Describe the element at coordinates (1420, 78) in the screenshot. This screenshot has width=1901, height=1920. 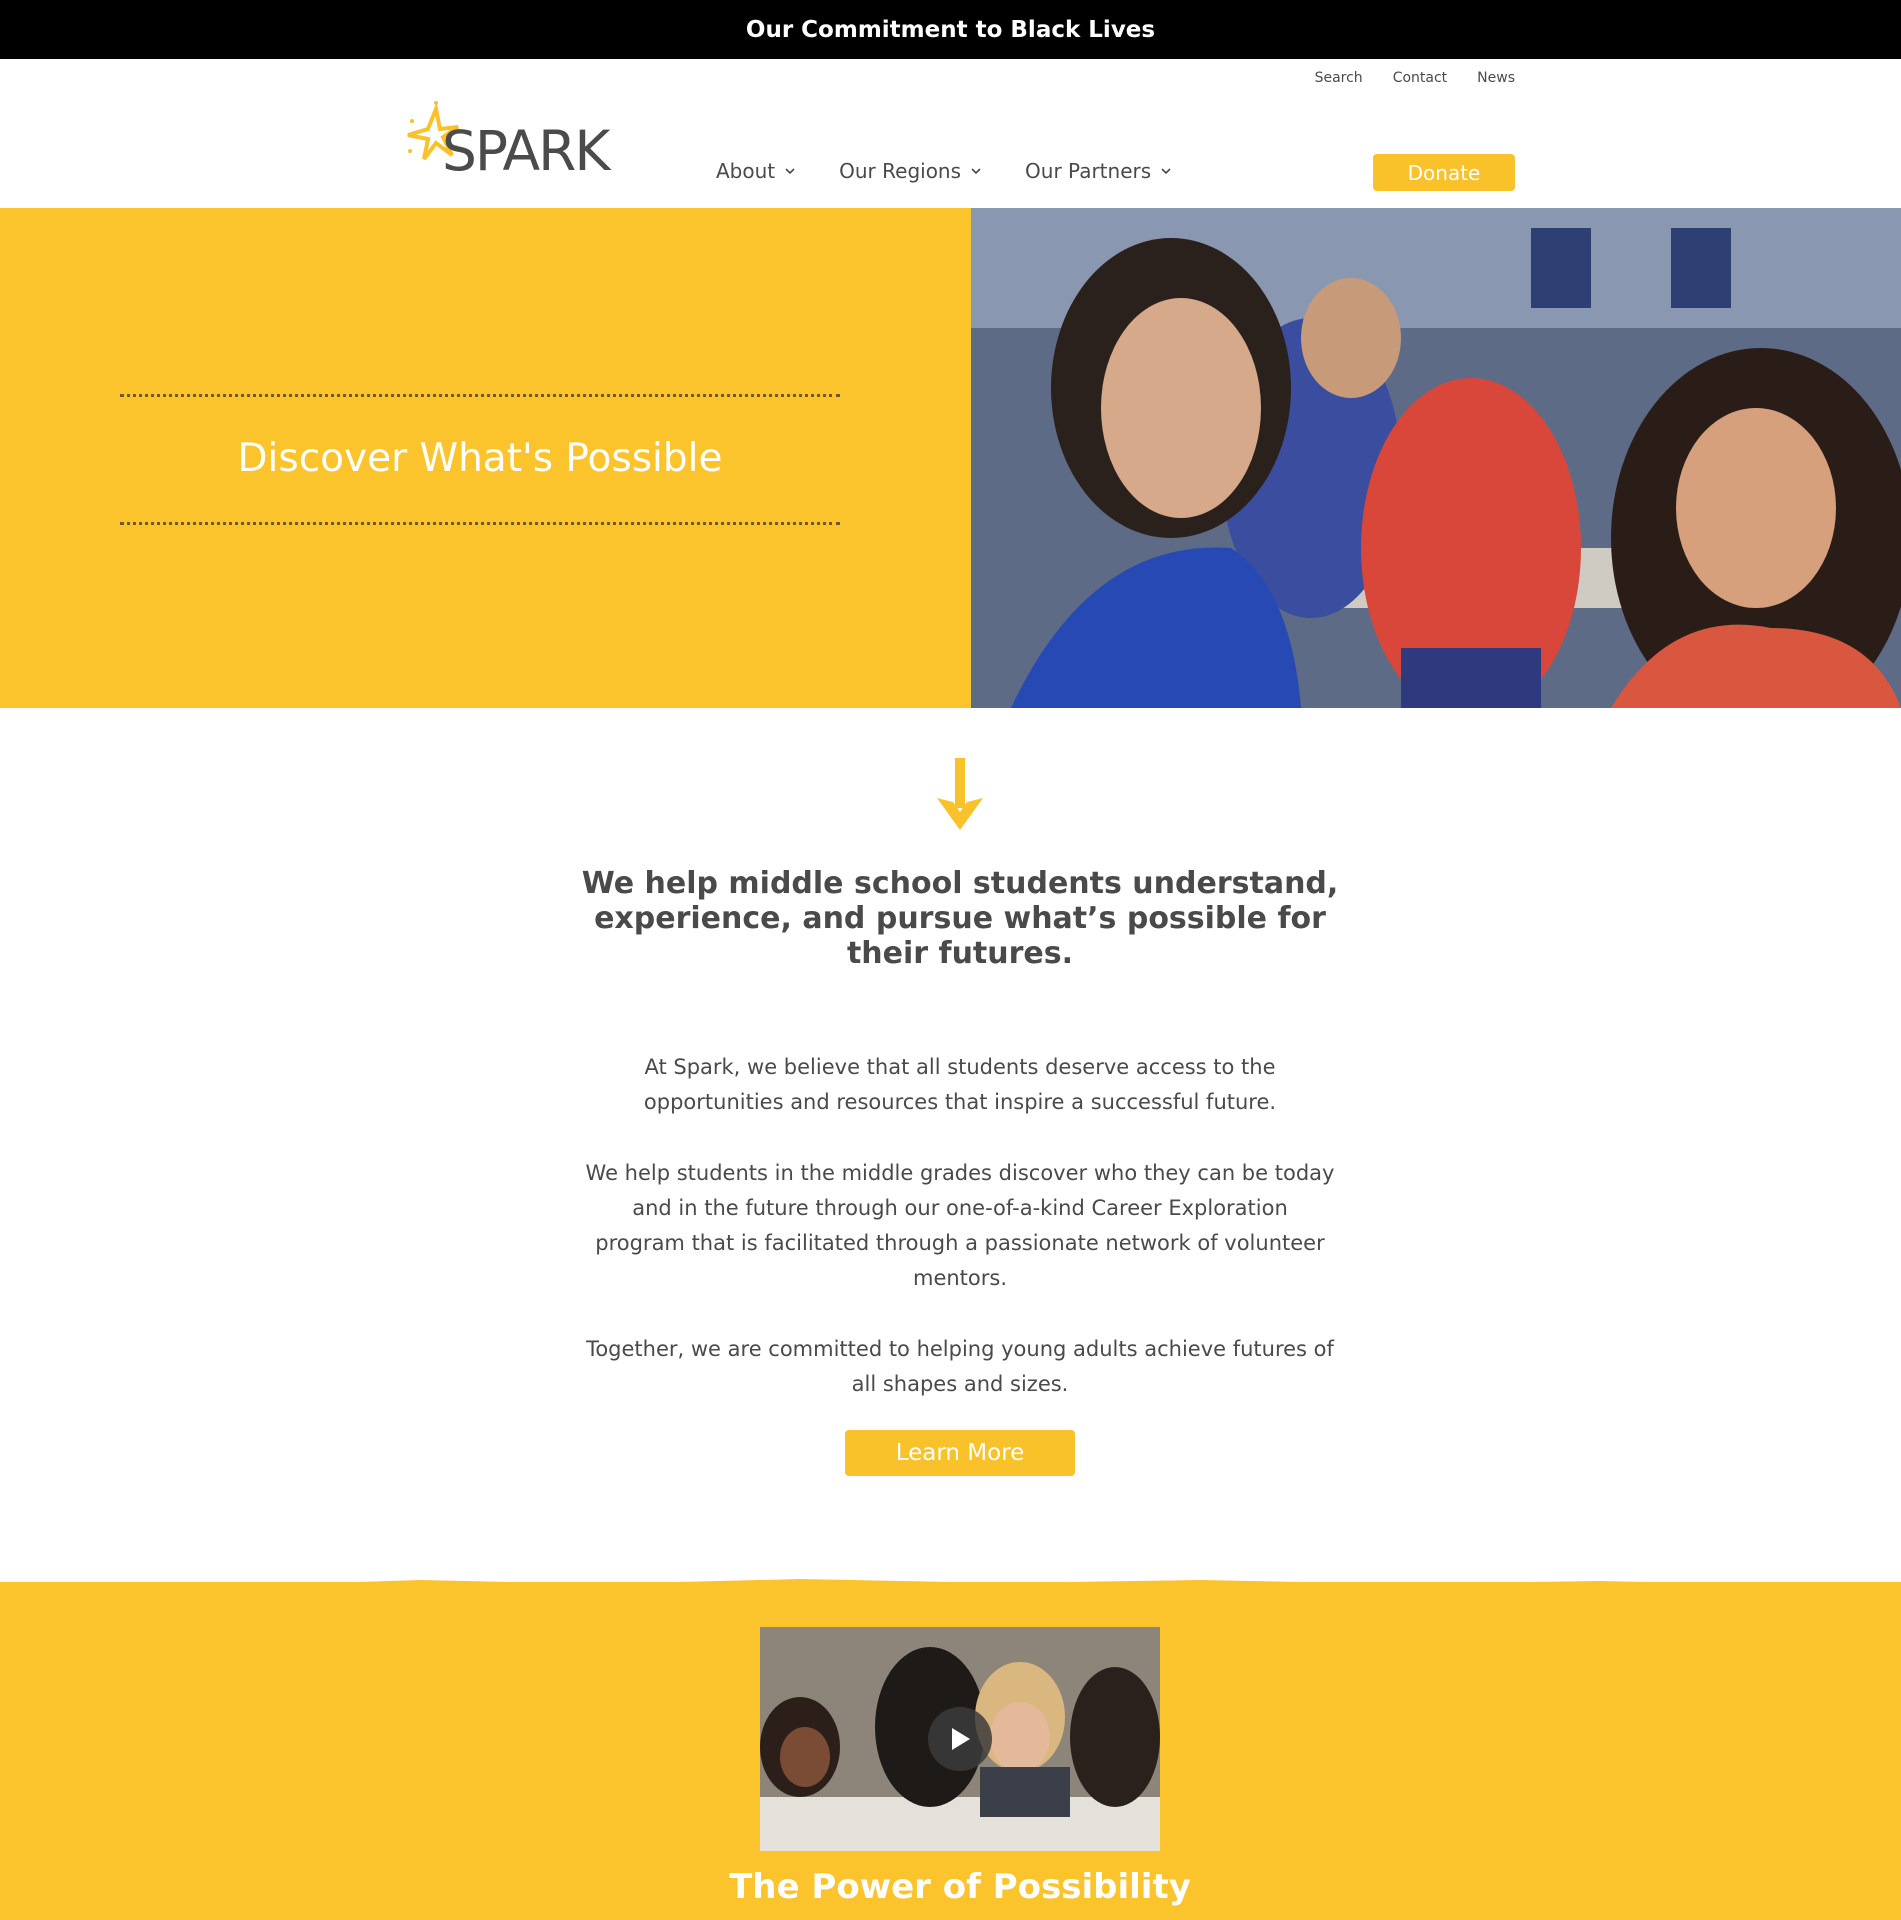
I see `contact-link: Contact` at that location.